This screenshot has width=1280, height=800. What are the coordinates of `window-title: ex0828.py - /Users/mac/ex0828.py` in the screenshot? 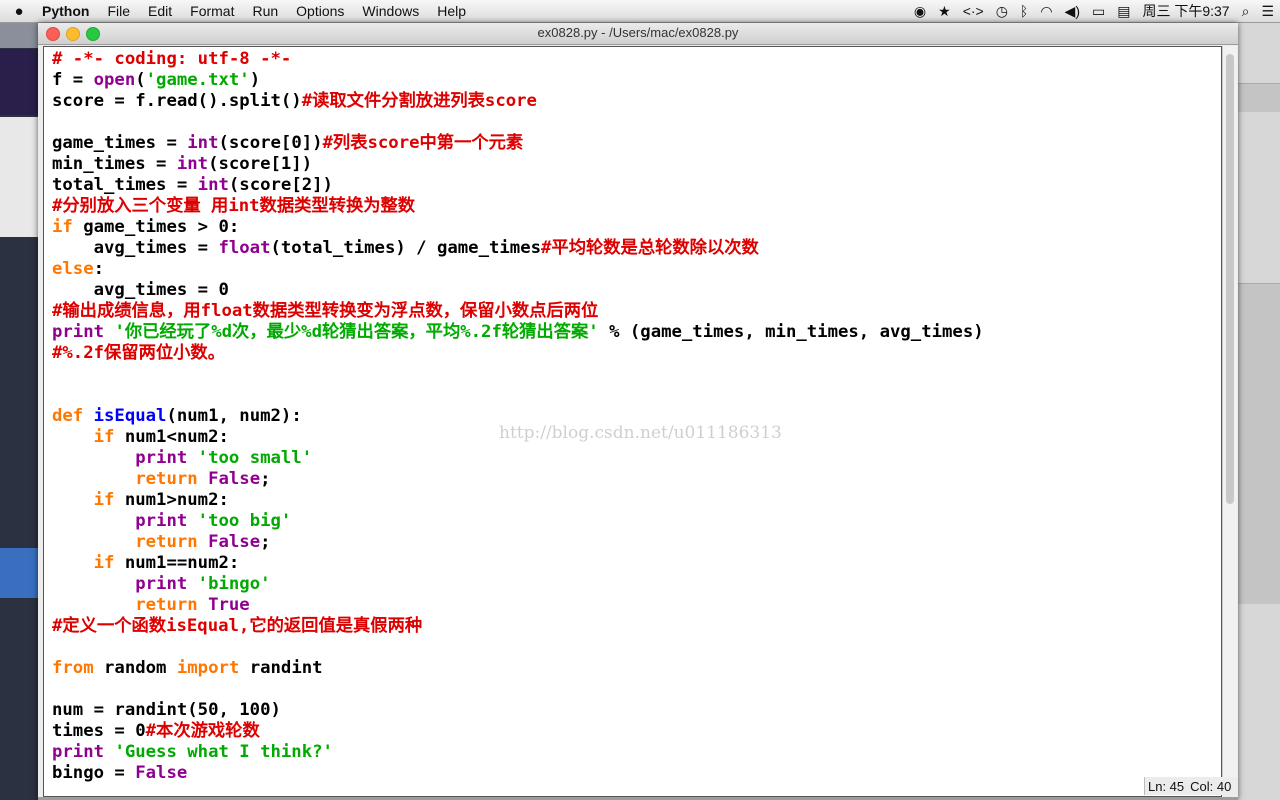 It's located at (638, 32).